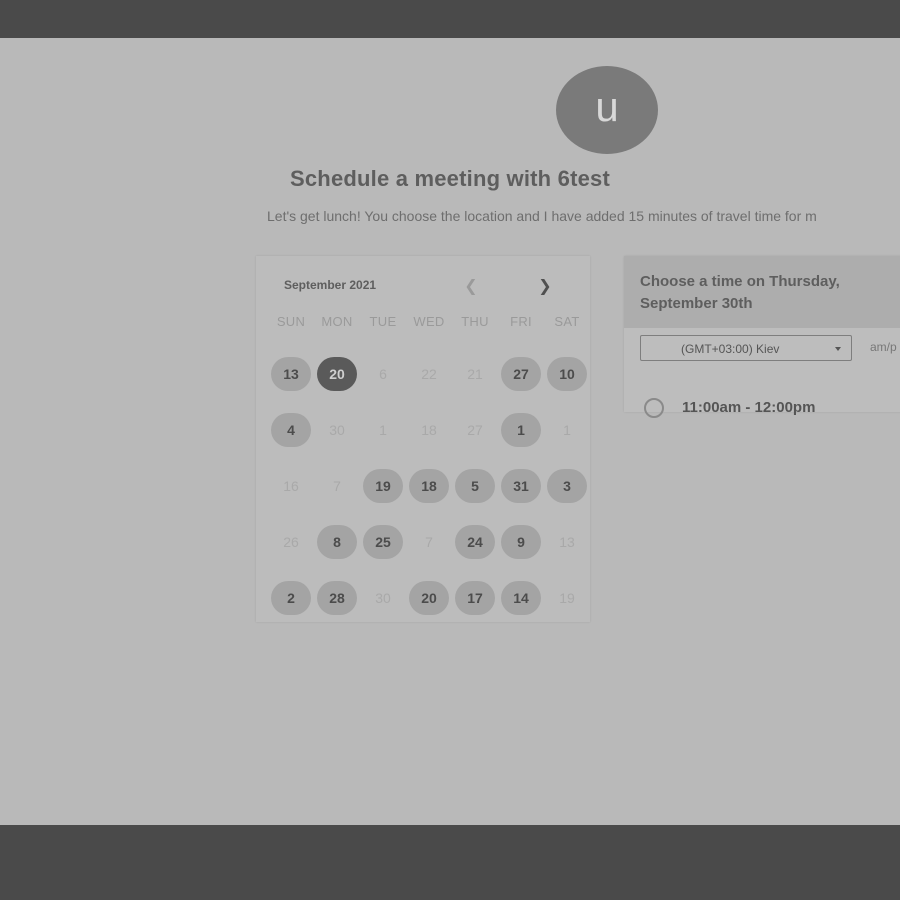 This screenshot has height=900, width=900. I want to click on calendar-cell: 2, so click(291, 598).